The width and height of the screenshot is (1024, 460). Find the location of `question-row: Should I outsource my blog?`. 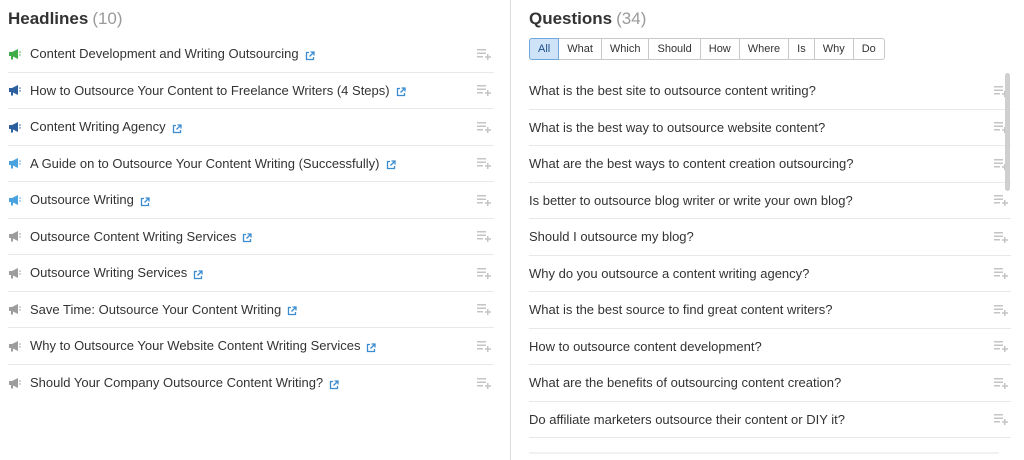

question-row: Should I outsource my blog? is located at coordinates (770, 237).